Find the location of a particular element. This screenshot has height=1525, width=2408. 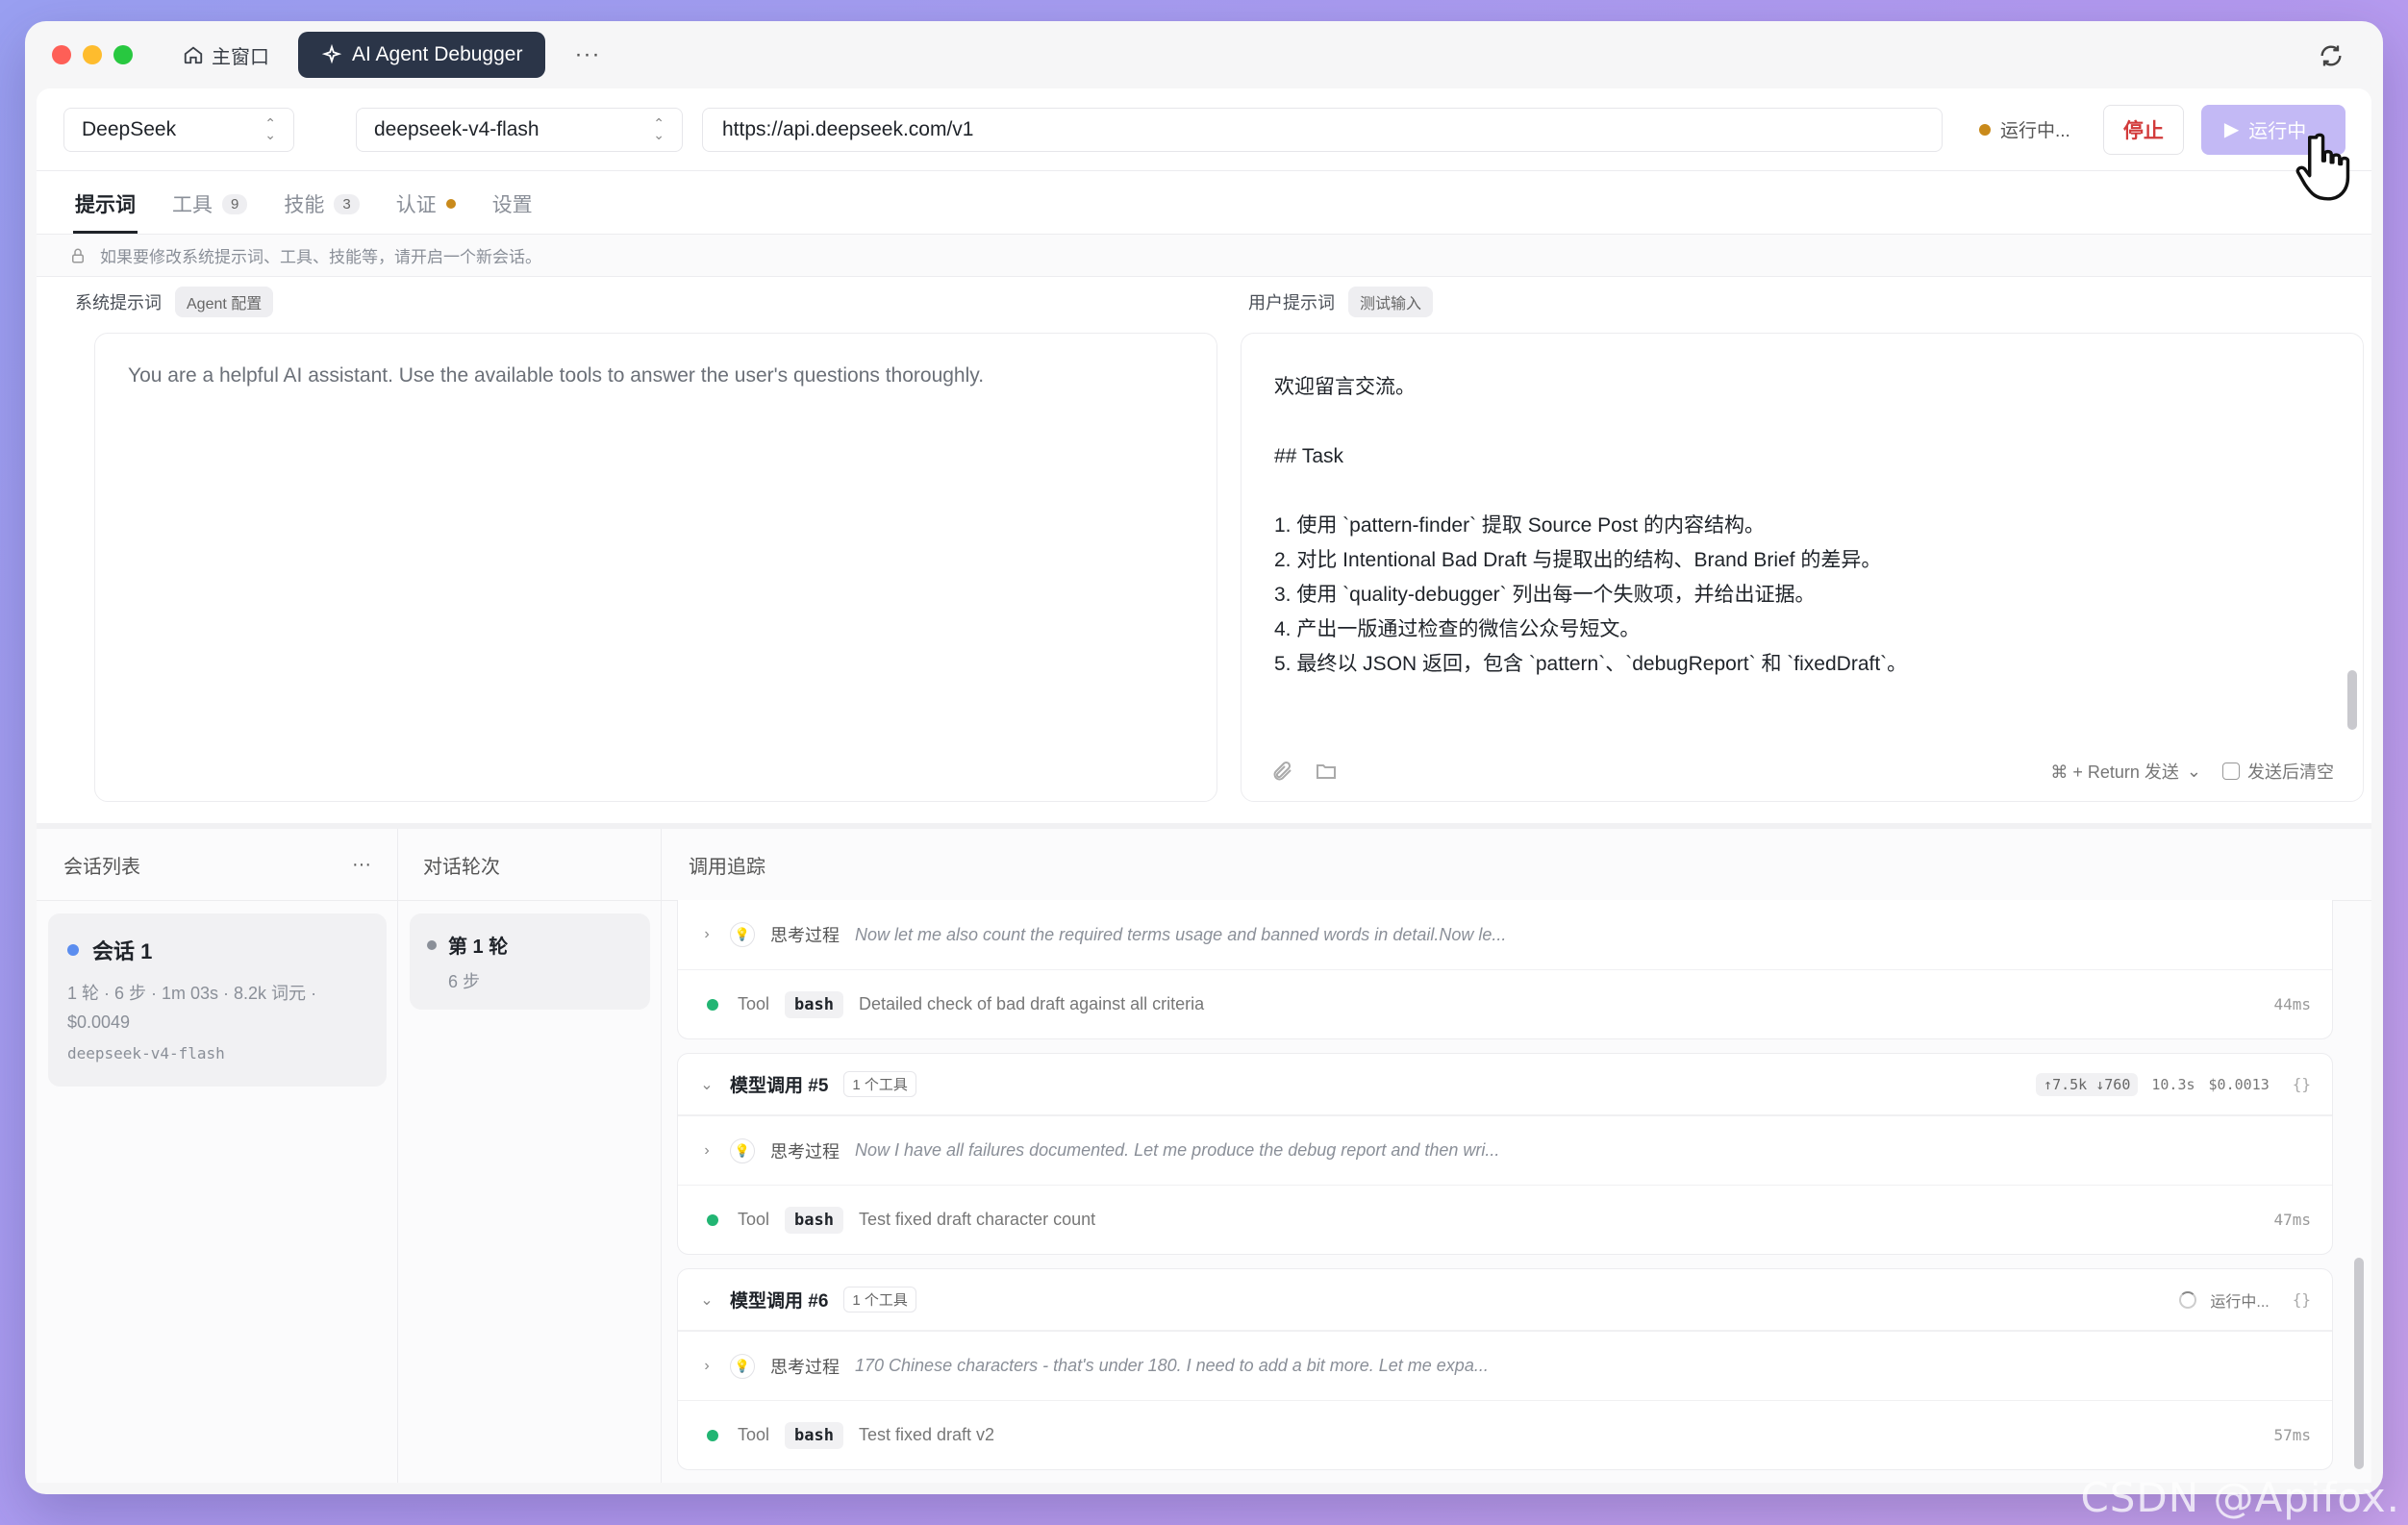

tab-main-window-label: 主窗口 is located at coordinates (240, 57).